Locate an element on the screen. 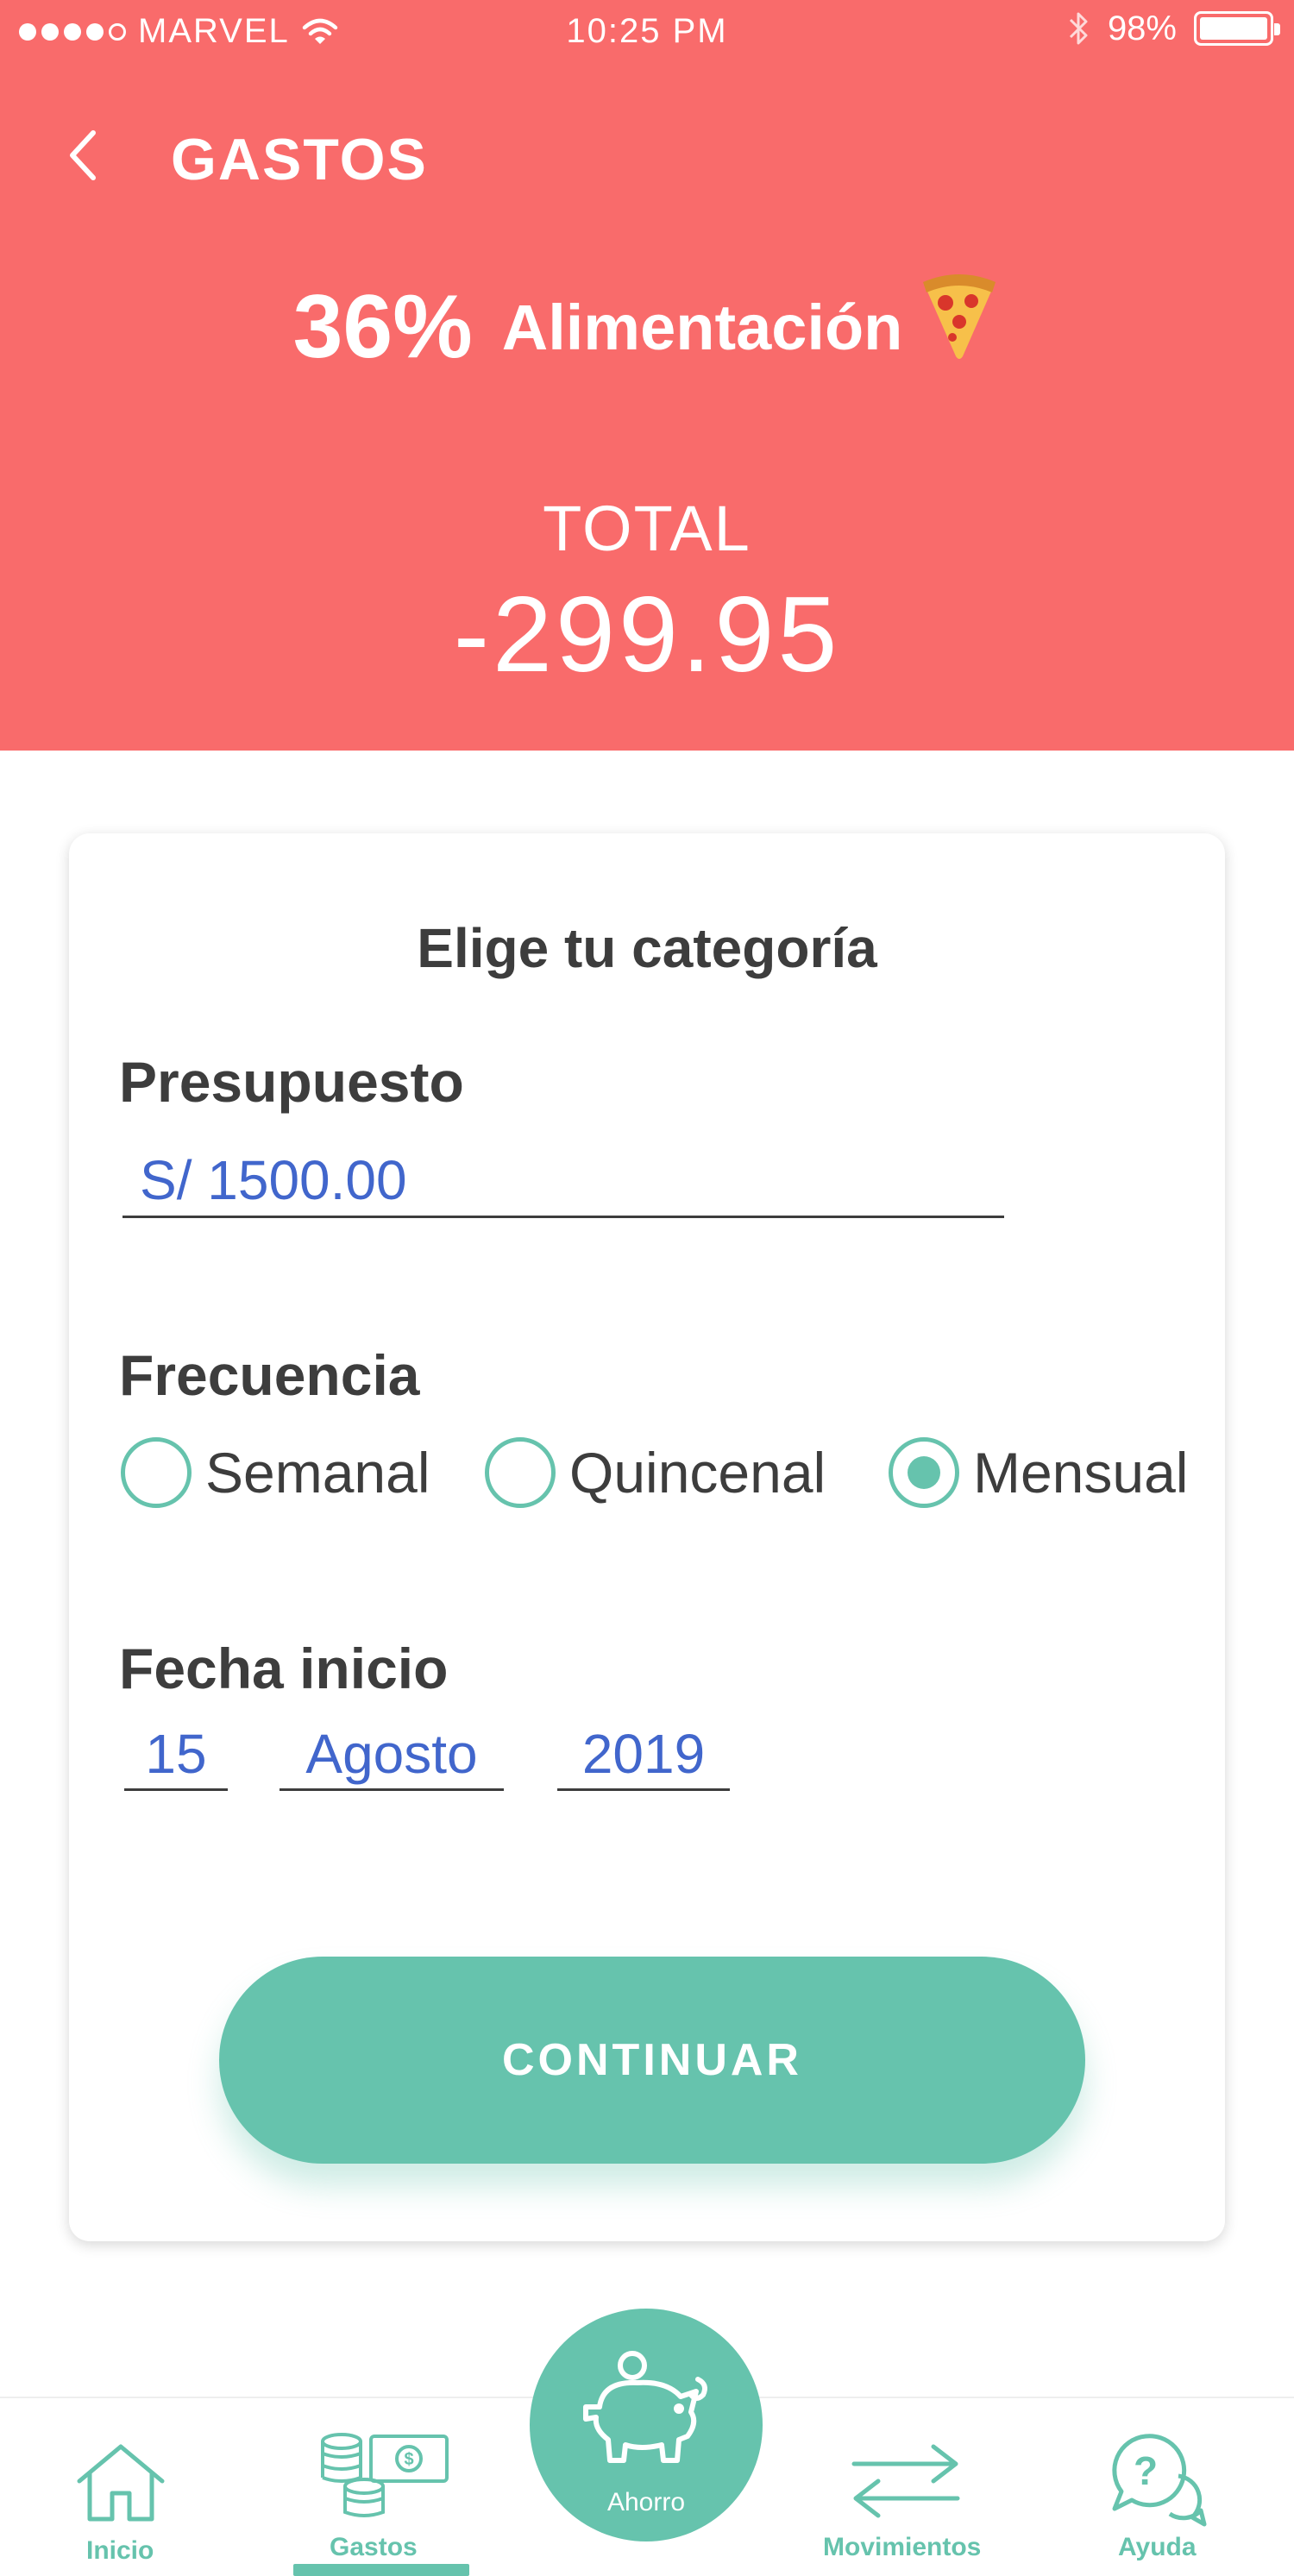  tab-label: Movimientos is located at coordinates (903, 2547).